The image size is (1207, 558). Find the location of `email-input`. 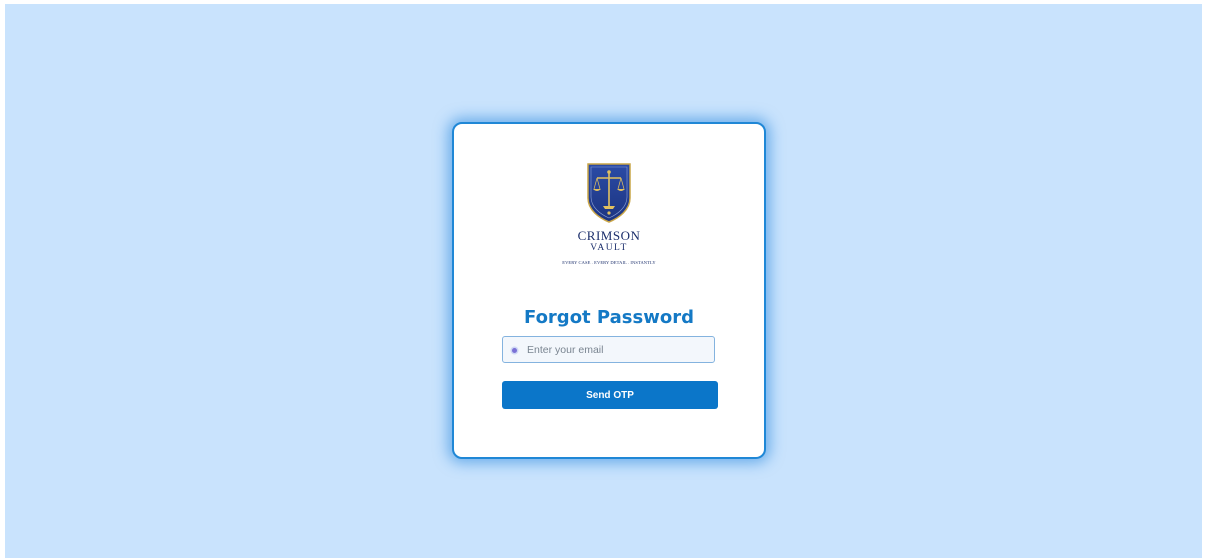

email-input is located at coordinates (619, 349).